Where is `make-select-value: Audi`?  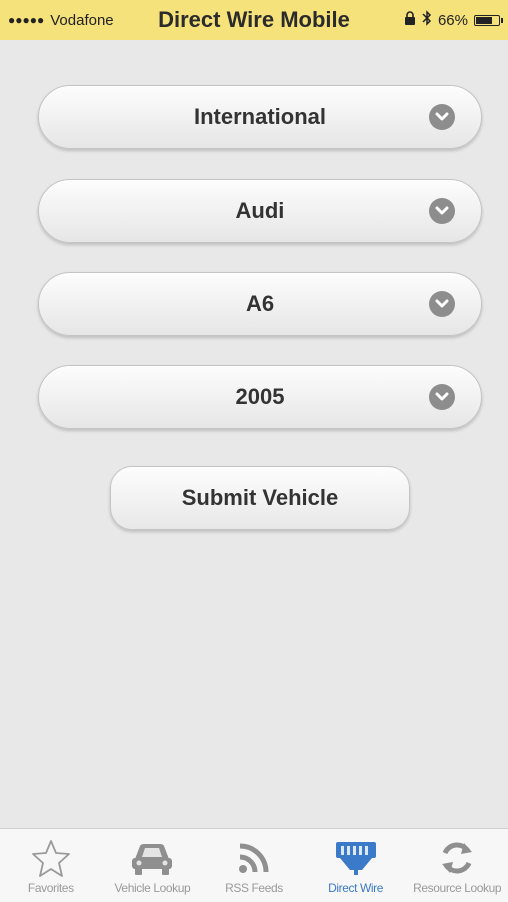
make-select-value: Audi is located at coordinates (260, 210).